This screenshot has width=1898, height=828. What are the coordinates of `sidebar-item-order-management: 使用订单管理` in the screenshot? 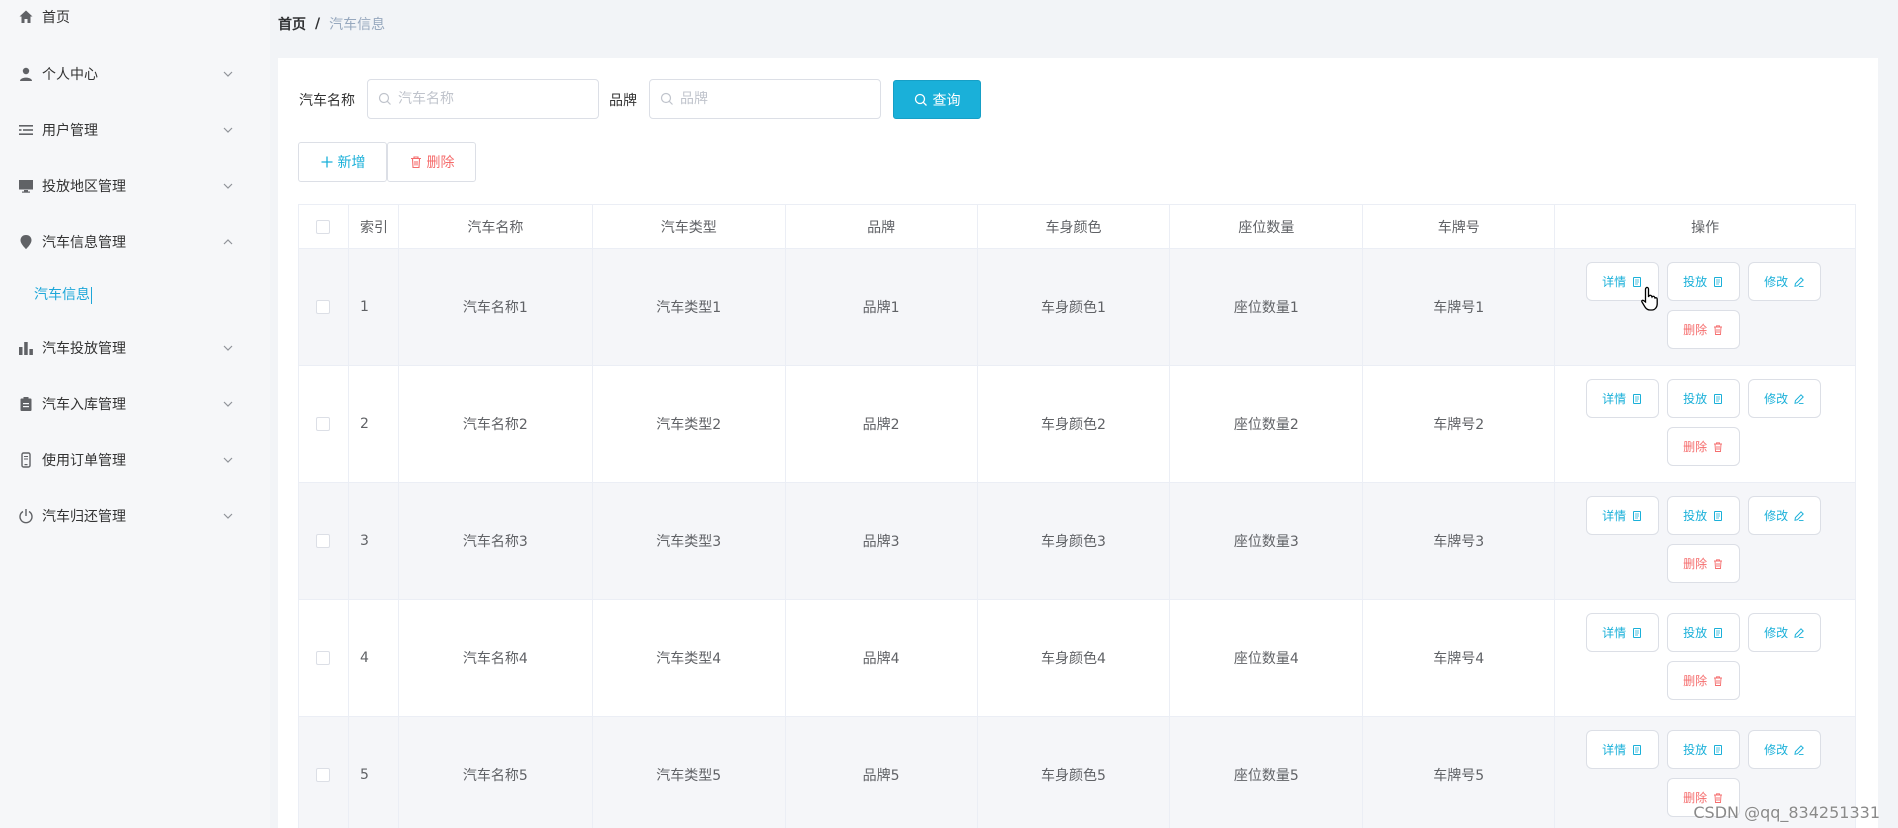 It's located at (135, 460).